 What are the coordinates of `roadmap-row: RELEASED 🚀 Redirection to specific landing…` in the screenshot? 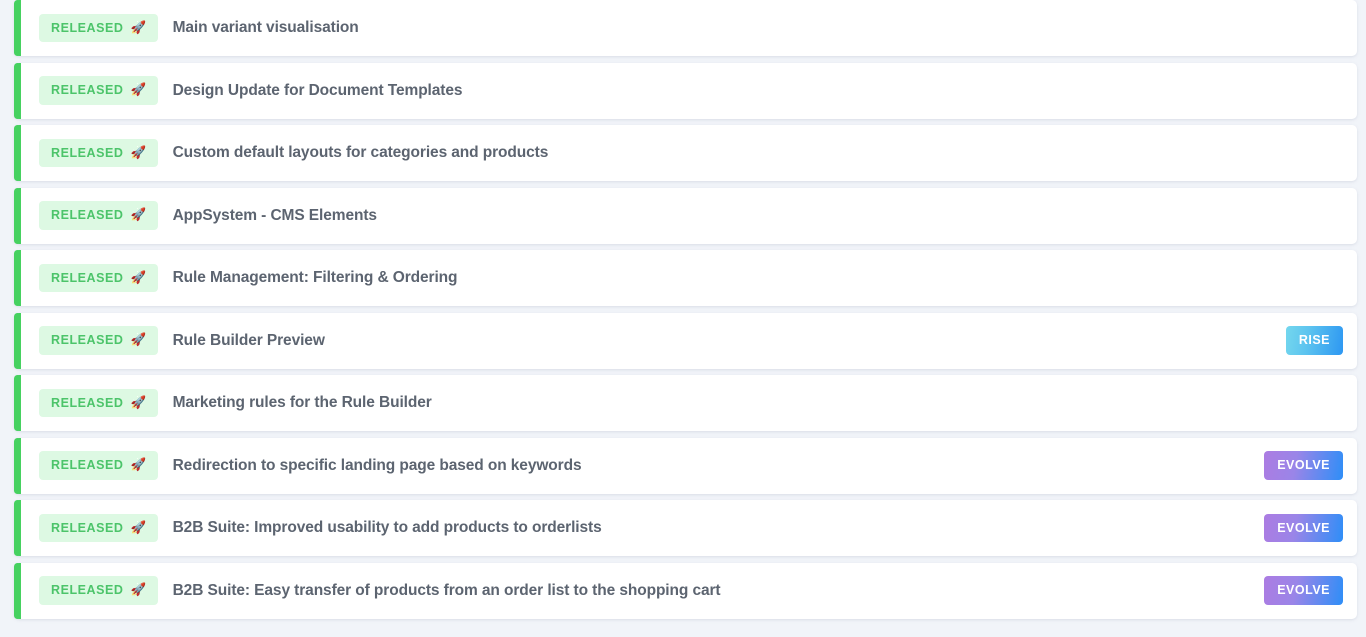 It's located at (685, 465).